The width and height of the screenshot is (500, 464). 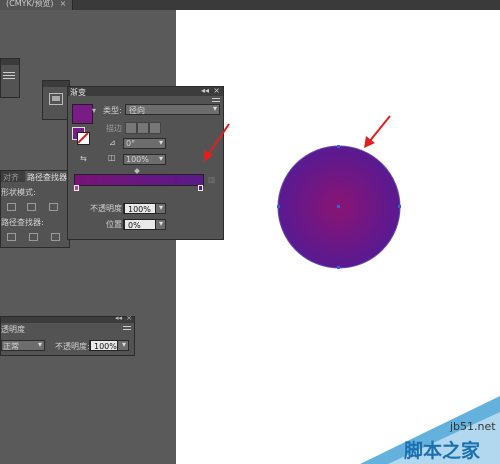 I want to click on circle-left-anchor, so click(x=278, y=206).